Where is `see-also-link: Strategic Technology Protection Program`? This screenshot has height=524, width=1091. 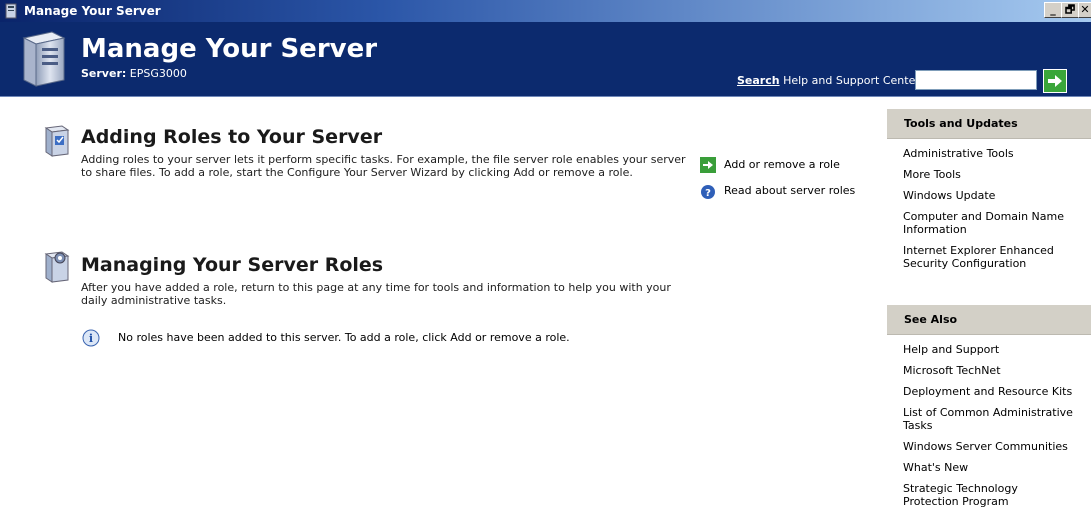 see-also-link: Strategic Technology Protection Program is located at coordinates (988, 495).